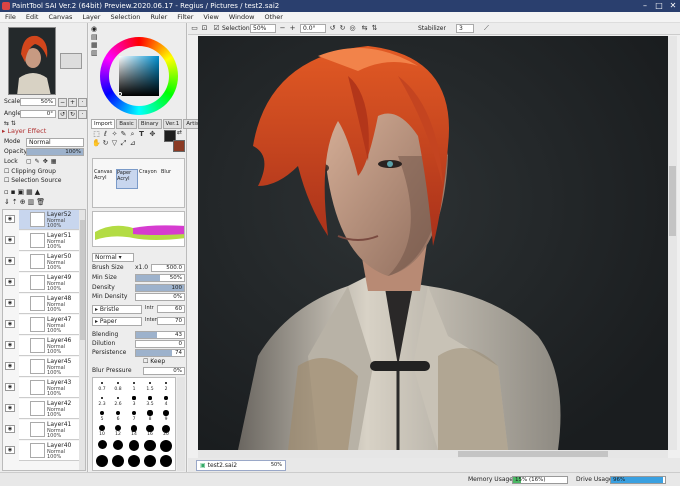  I want to click on menu-view: View, so click(210, 17).